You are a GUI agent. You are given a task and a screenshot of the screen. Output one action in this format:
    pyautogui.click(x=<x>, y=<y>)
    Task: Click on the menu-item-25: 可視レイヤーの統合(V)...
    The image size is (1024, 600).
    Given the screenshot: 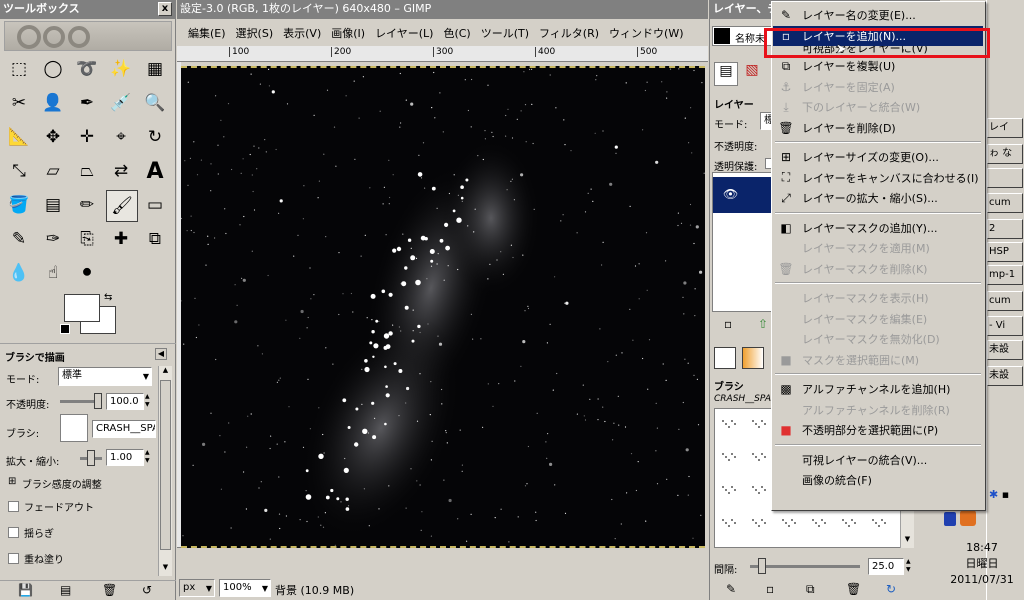 What is the action you would take?
    pyautogui.click(x=878, y=460)
    